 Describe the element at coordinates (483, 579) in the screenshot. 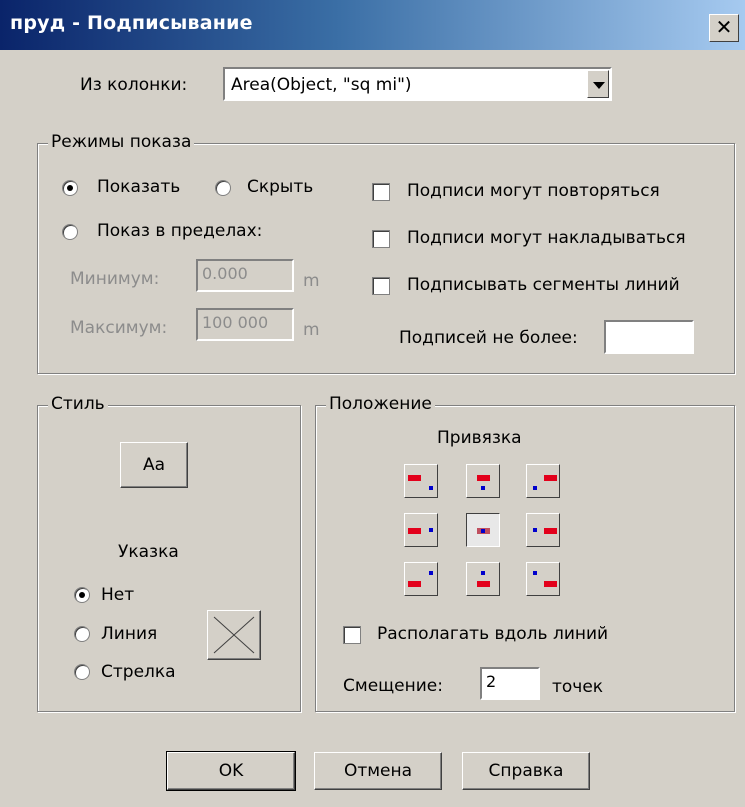

I see `anchor-bottom-center-button` at that location.